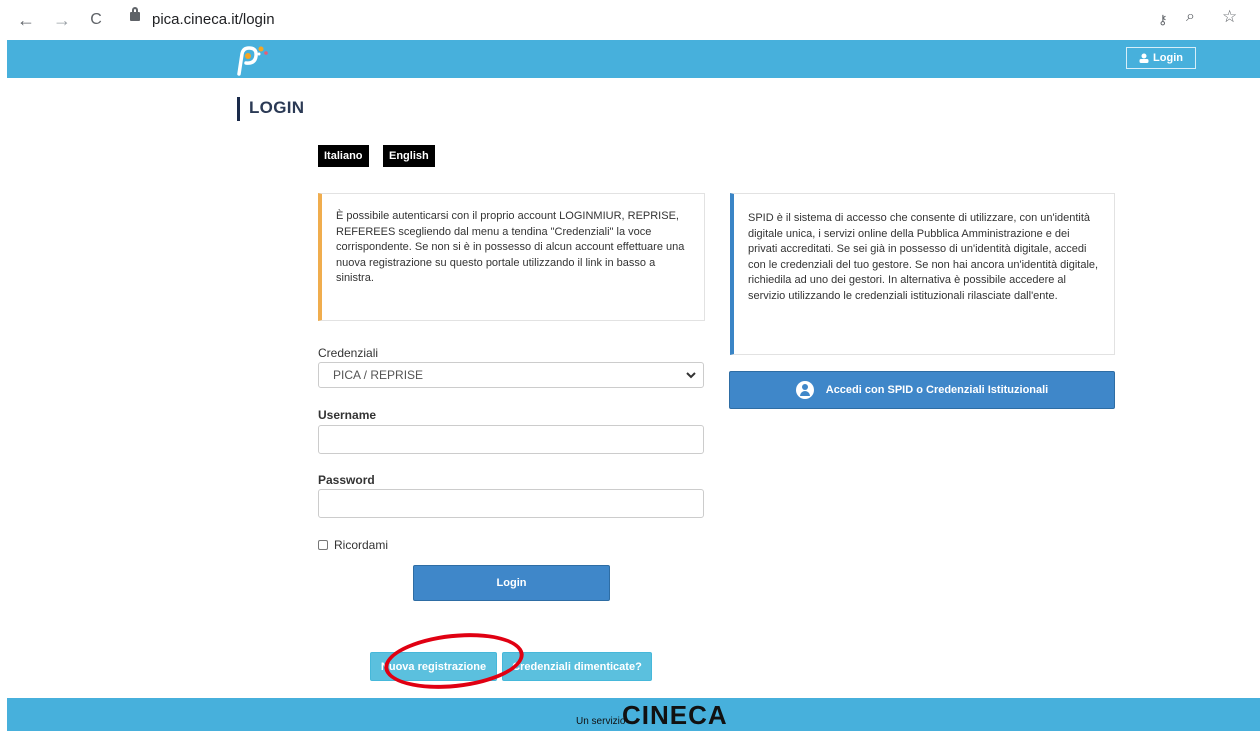  What do you see at coordinates (96, 20) in the screenshot?
I see `reload-icon: C` at bounding box center [96, 20].